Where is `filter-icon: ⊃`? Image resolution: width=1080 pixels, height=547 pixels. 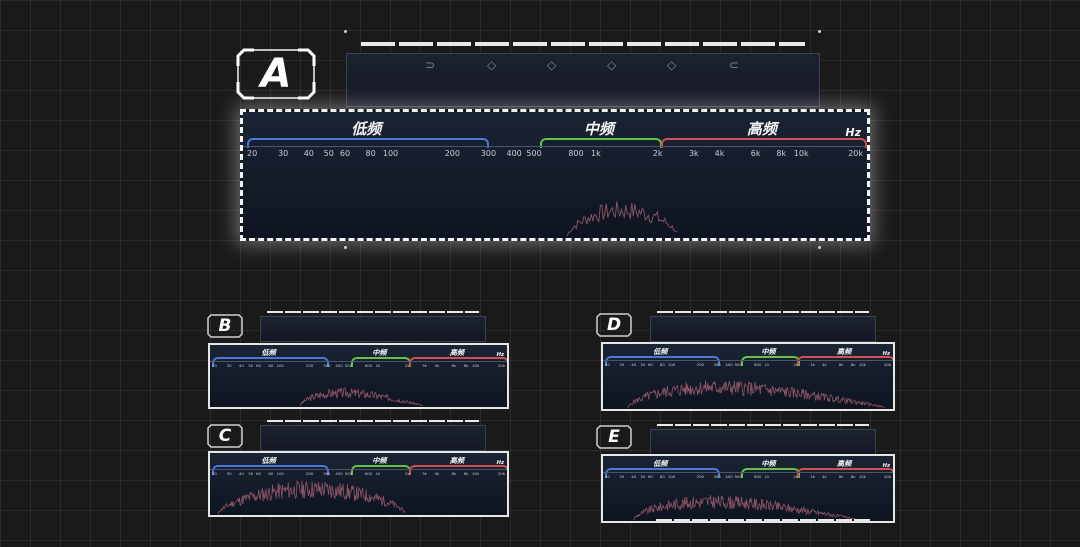 filter-icon: ⊃ is located at coordinates (430, 65).